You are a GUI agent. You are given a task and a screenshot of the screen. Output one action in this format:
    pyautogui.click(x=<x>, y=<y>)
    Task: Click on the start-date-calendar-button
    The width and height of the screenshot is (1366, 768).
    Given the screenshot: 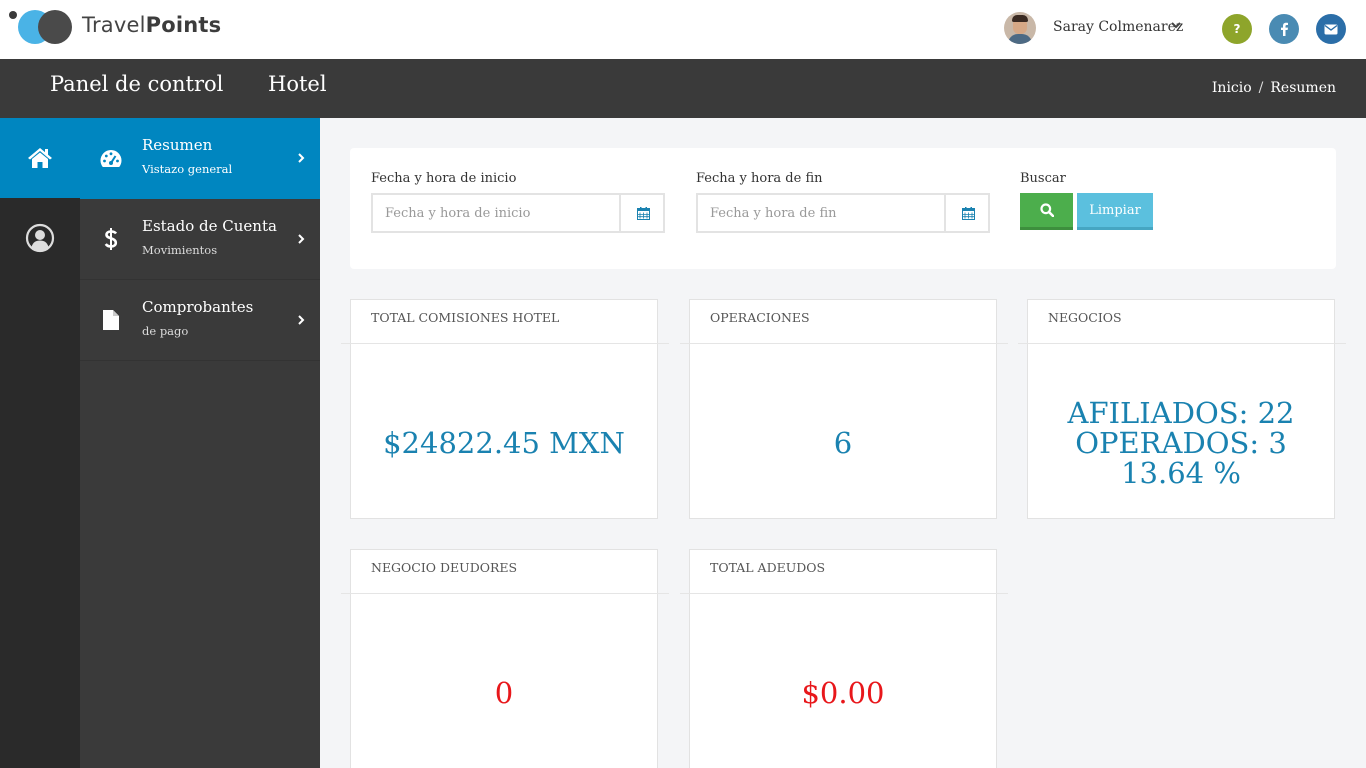 What is the action you would take?
    pyautogui.click(x=643, y=213)
    